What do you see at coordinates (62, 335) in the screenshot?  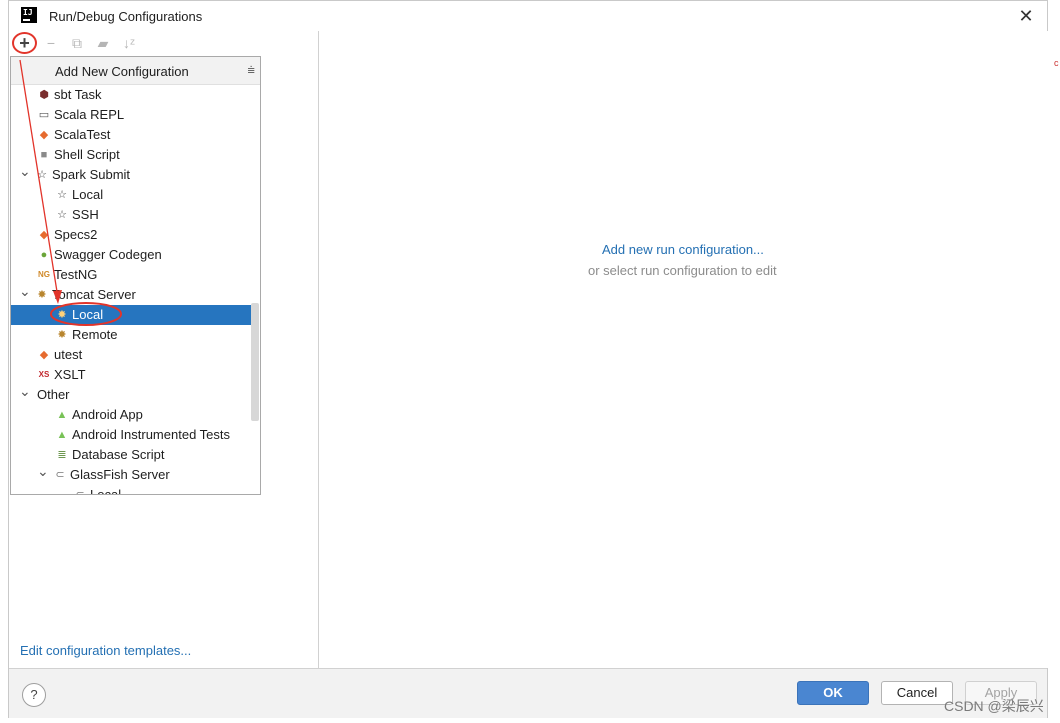 I see `tomcat-remote-icon: ✸` at bounding box center [62, 335].